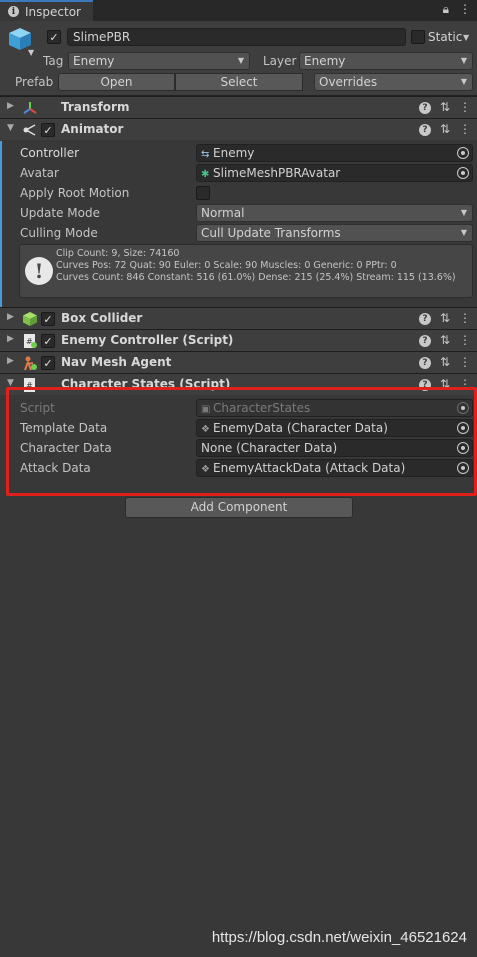 The image size is (477, 957). What do you see at coordinates (64, 428) in the screenshot?
I see `template-data-label: Template Data` at bounding box center [64, 428].